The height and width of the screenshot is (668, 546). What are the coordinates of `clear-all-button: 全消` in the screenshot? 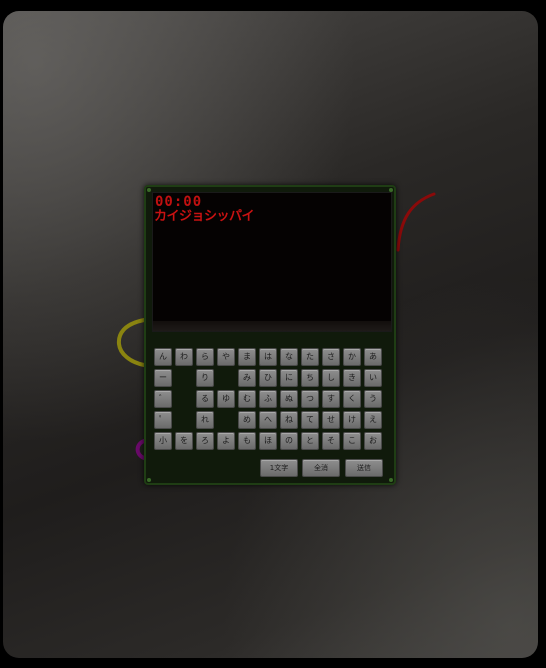 It's located at (321, 468).